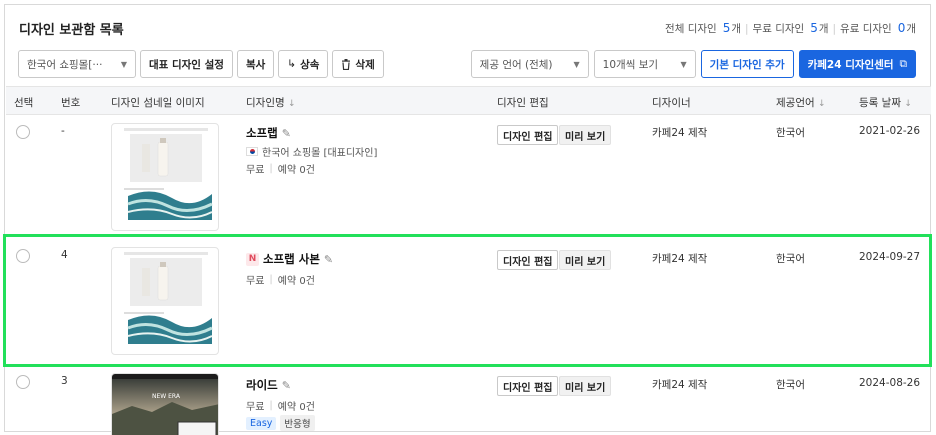 The width and height of the screenshot is (936, 435). What do you see at coordinates (252, 151) in the screenshot?
I see `korea-flag-icon` at bounding box center [252, 151].